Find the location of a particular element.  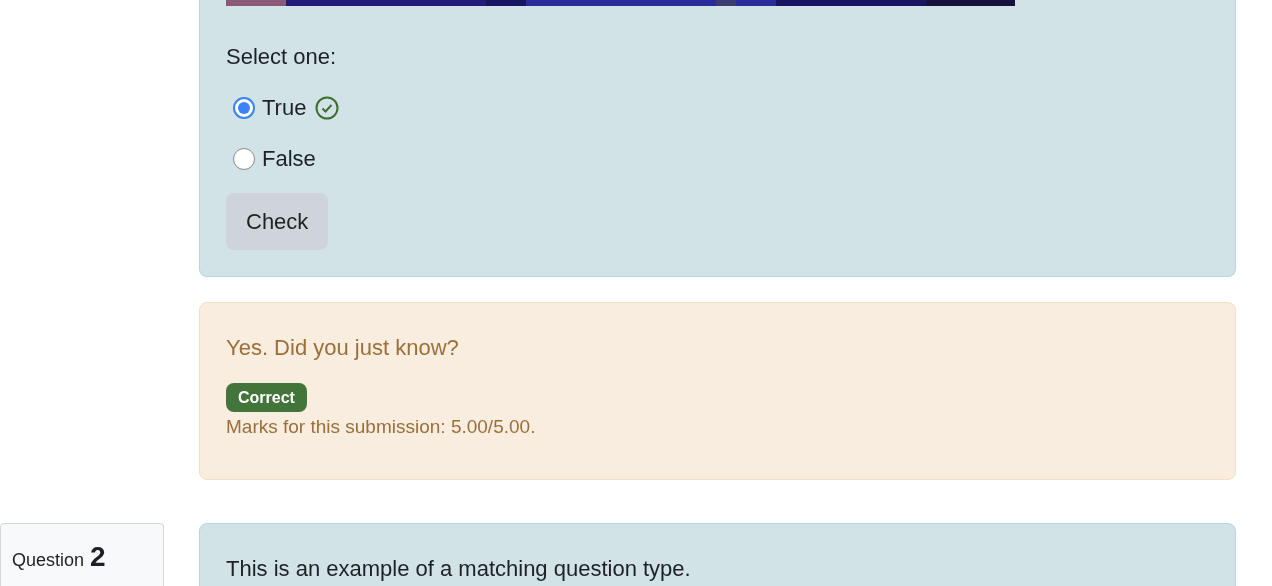

question-number: 2 is located at coordinates (98, 557).